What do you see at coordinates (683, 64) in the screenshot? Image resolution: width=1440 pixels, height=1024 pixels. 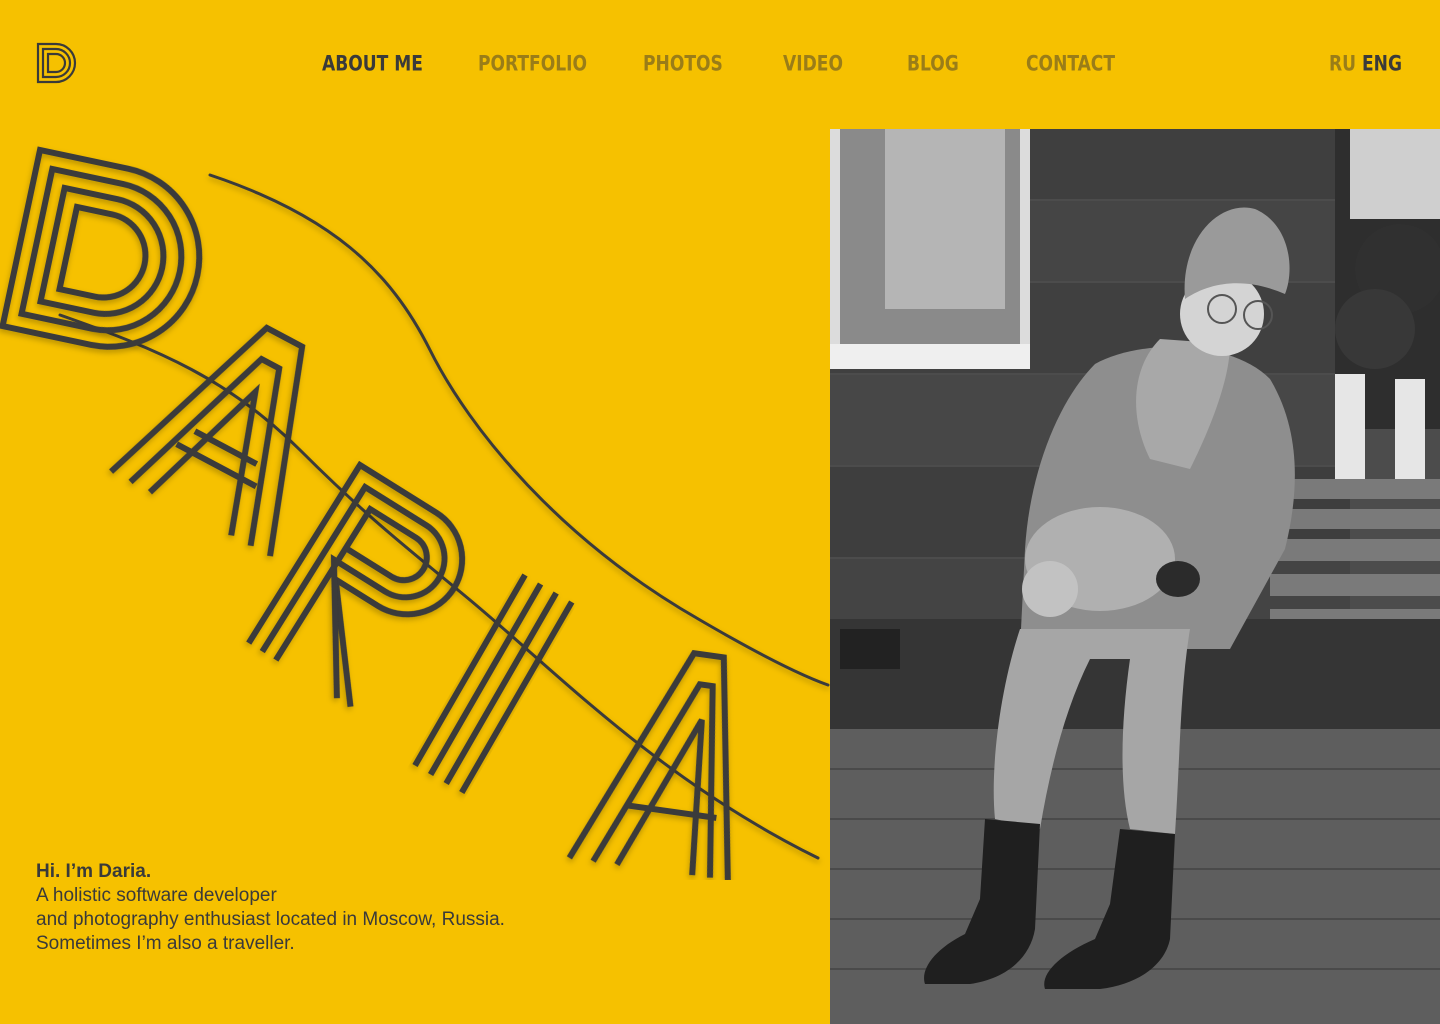 I see `nav-photos: PHOTOS` at bounding box center [683, 64].